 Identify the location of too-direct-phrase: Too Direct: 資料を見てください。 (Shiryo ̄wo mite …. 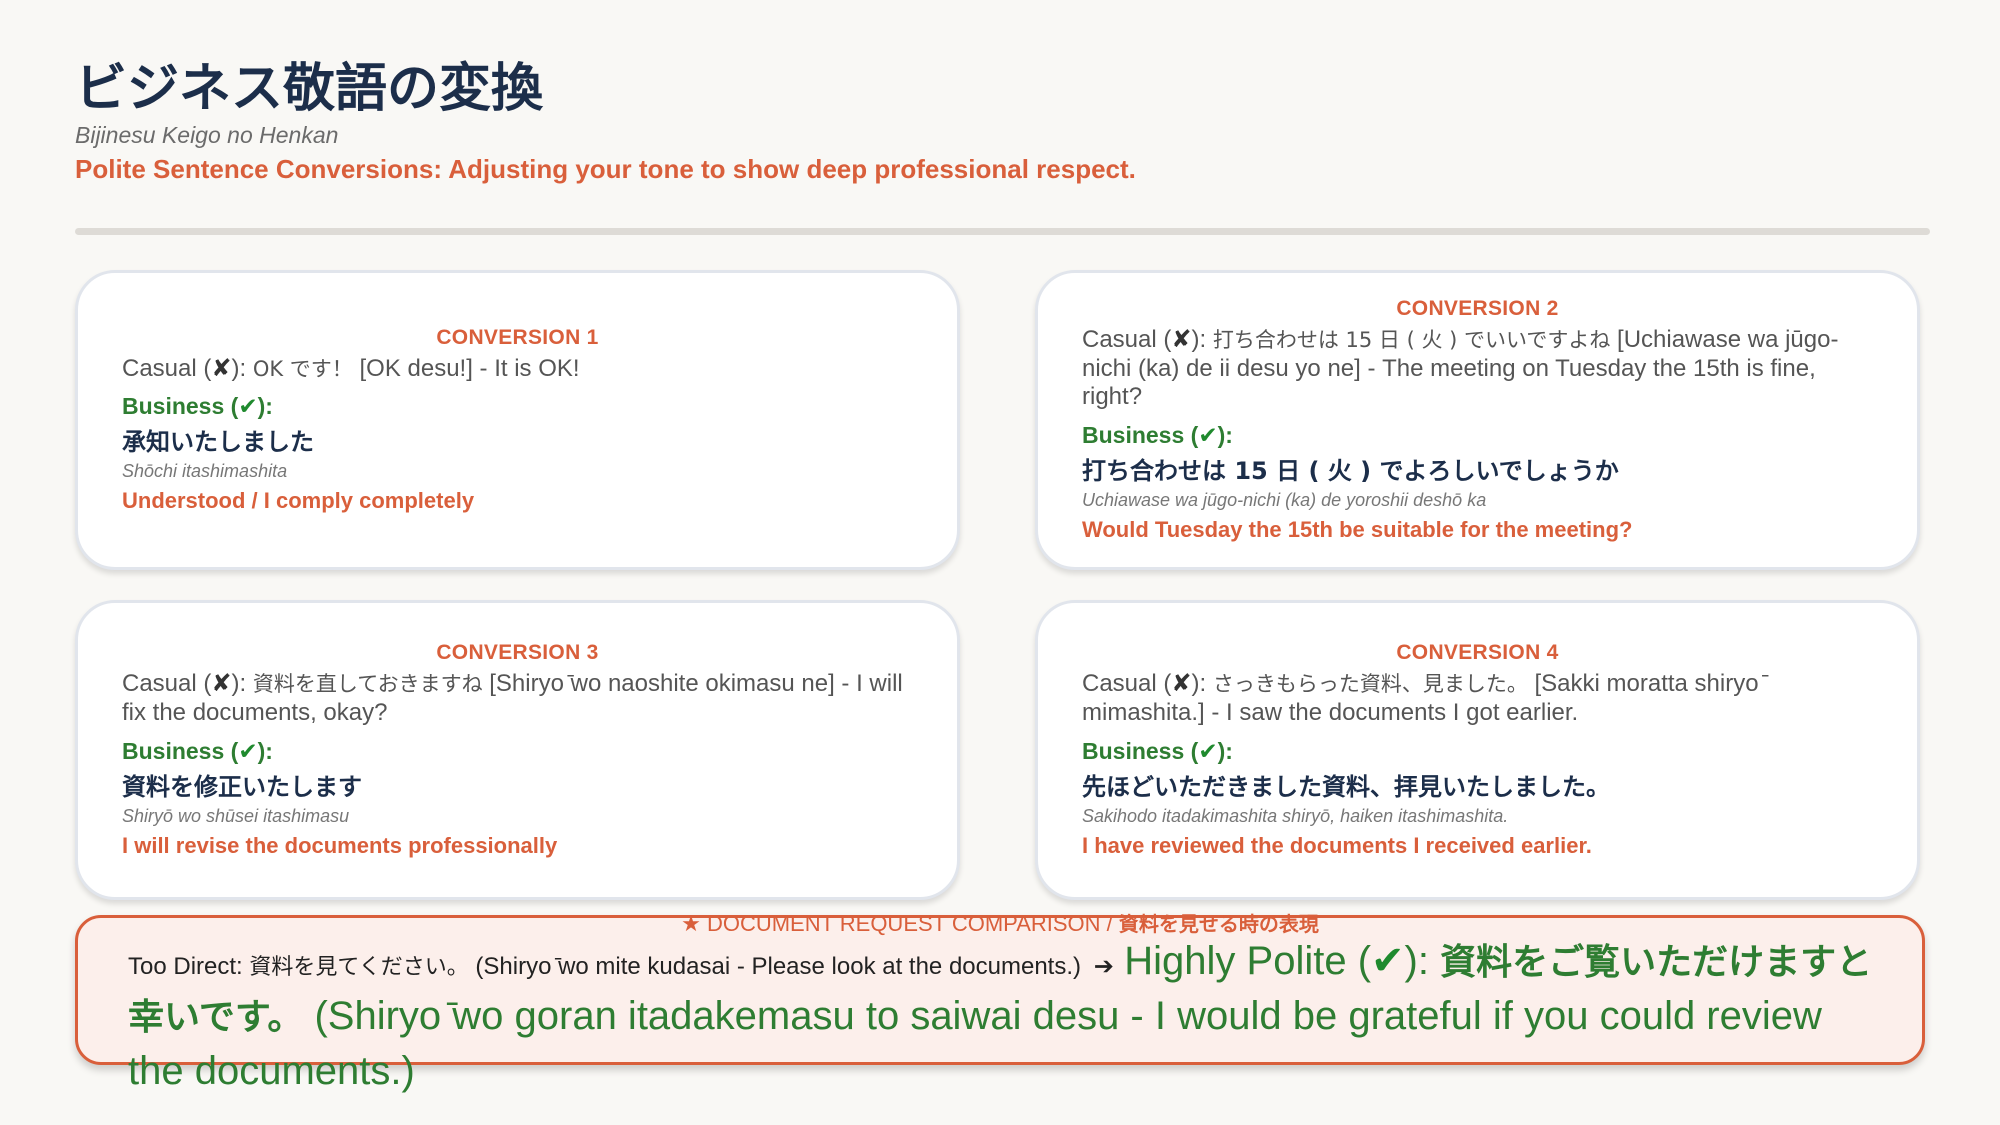
(608, 966).